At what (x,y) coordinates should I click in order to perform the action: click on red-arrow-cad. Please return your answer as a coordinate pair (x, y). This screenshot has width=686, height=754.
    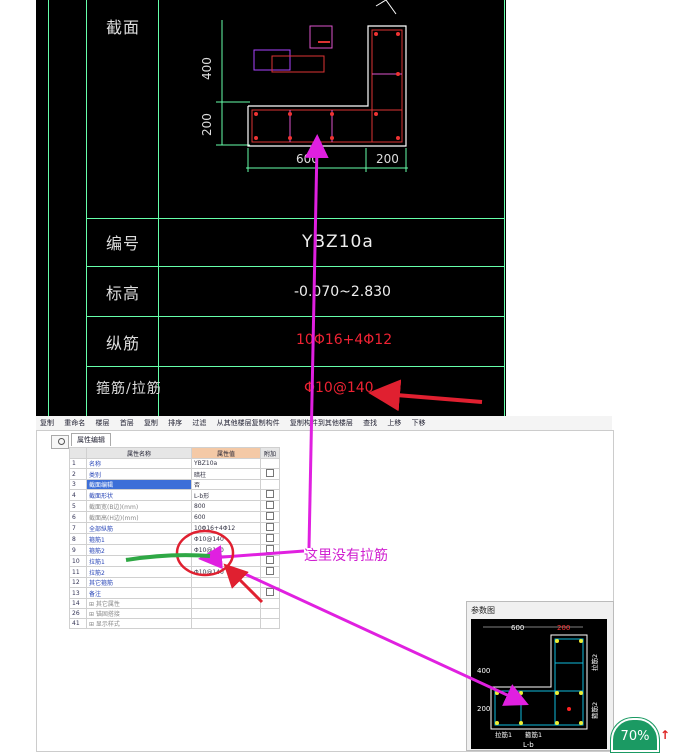
    Looking at the image, I should click on (425, 395).